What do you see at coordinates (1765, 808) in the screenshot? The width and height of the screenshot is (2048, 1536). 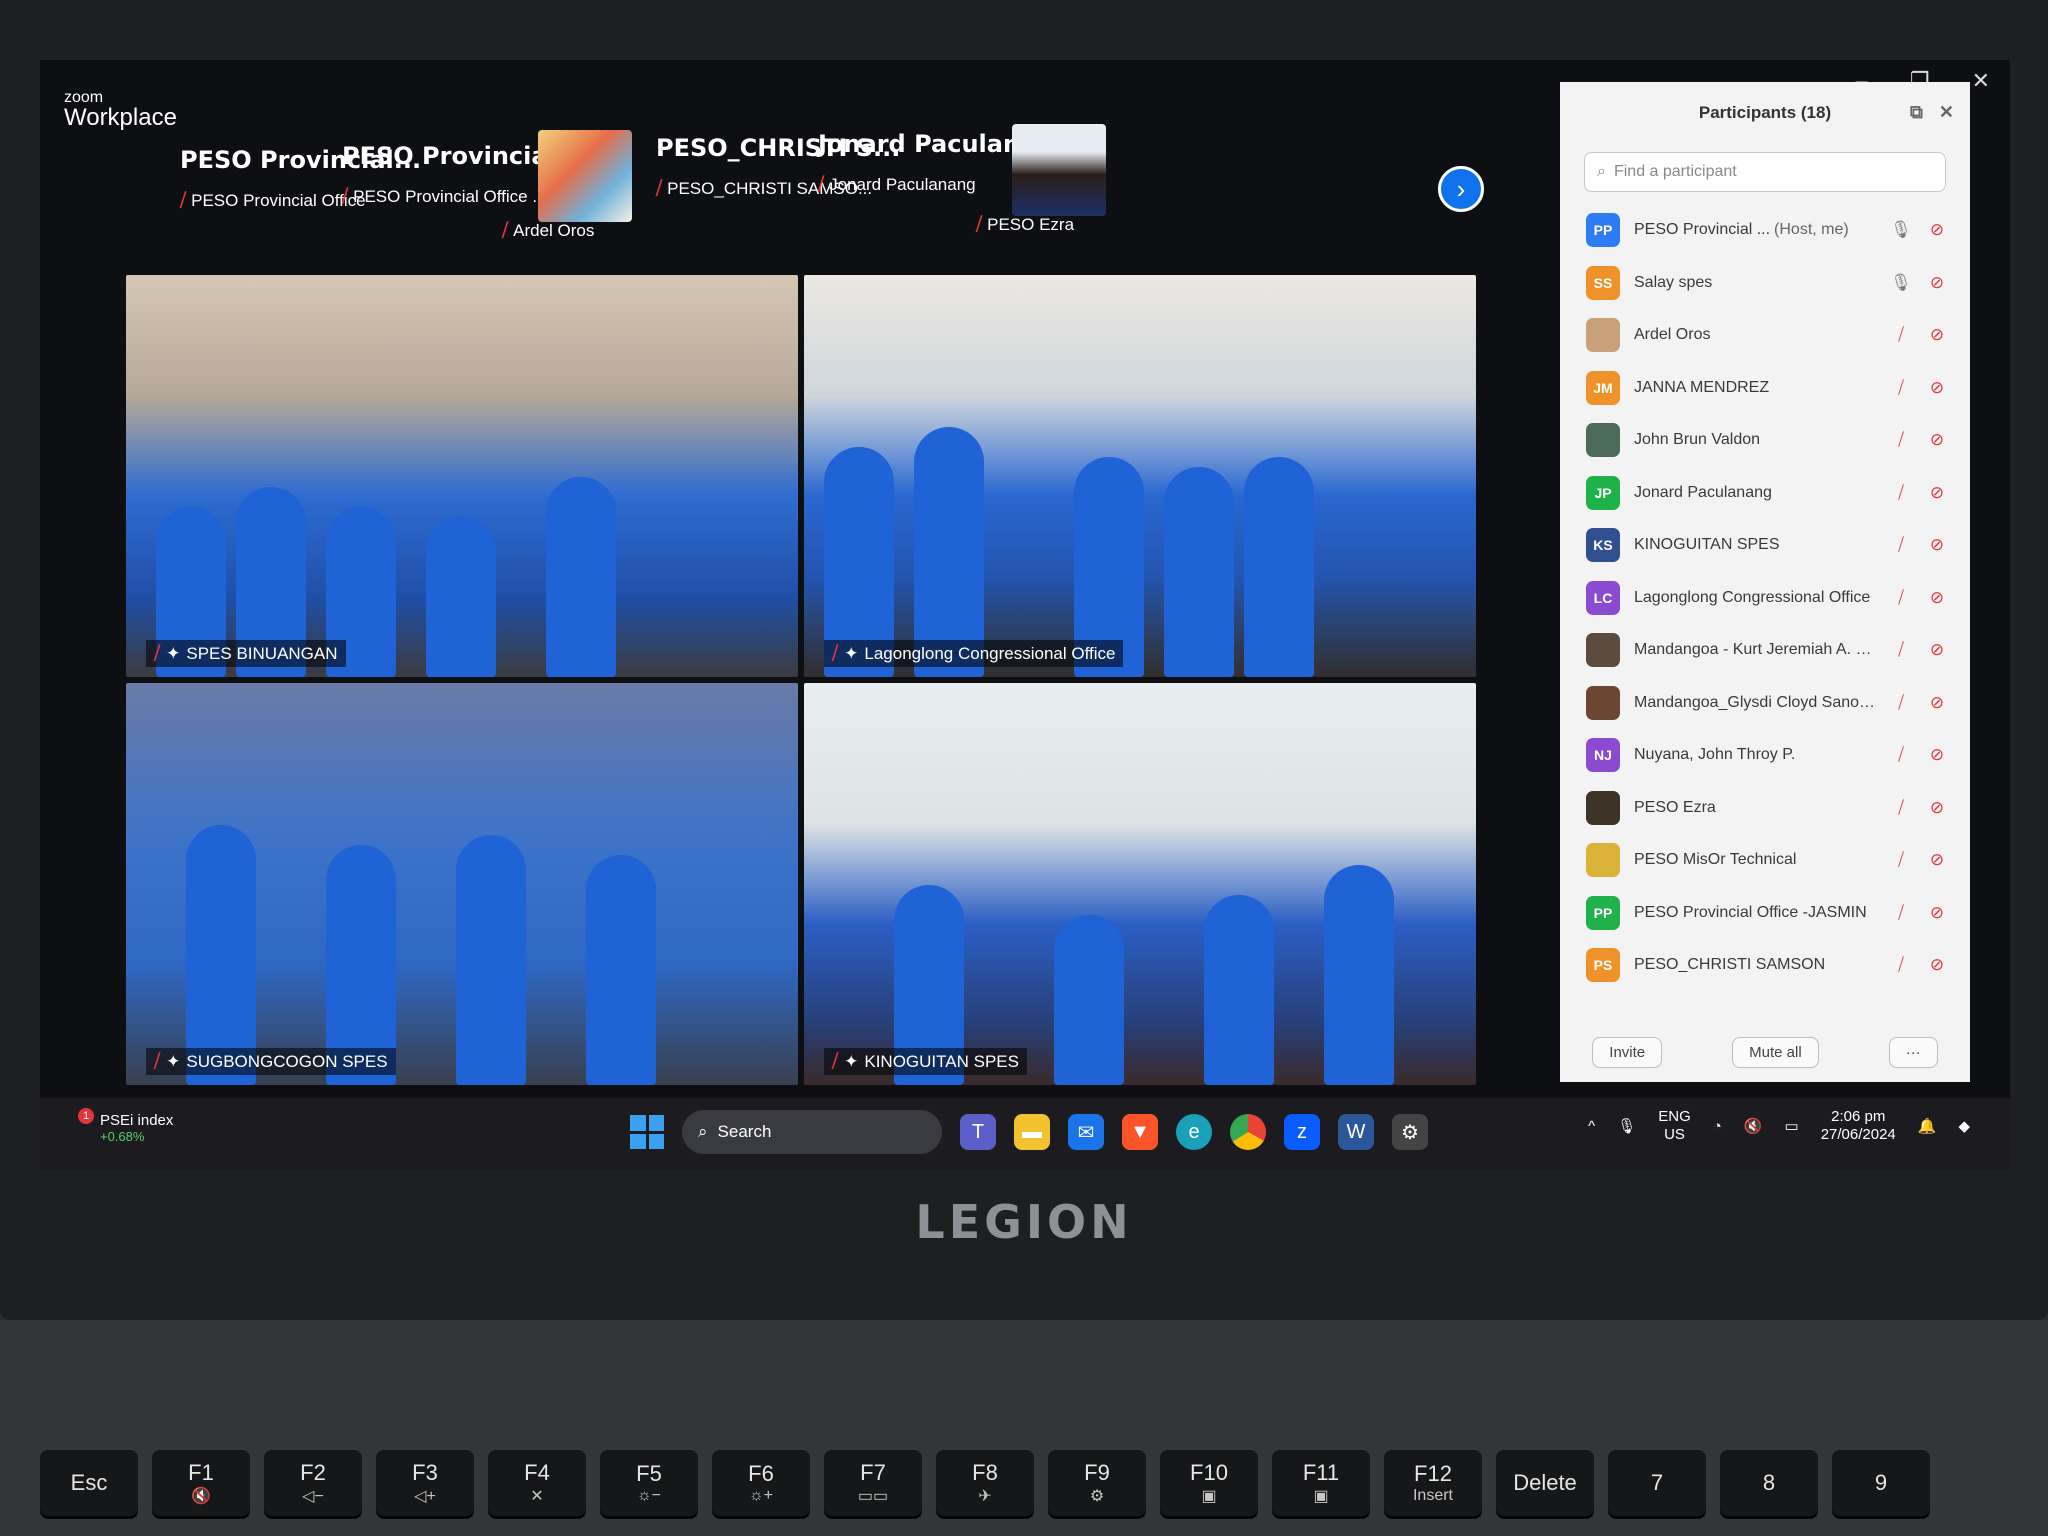 I see `participant-row: PESO Ezra ⧸ ⊘` at bounding box center [1765, 808].